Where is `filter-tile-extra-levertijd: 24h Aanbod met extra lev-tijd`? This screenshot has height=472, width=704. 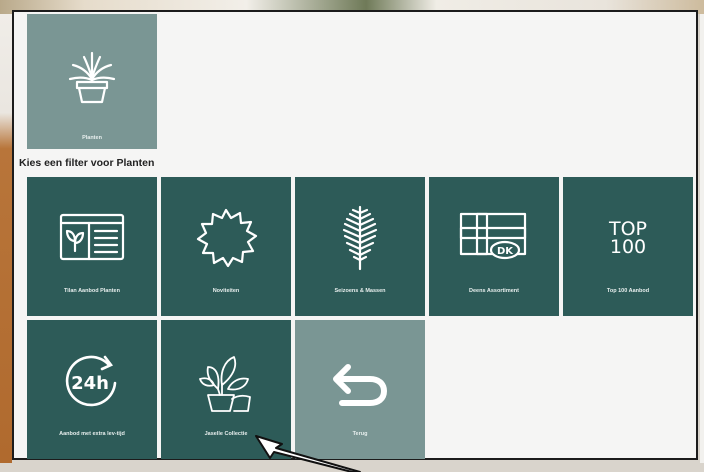
filter-tile-extra-levertijd: 24h Aanbod met extra lev-tijd is located at coordinates (92, 389).